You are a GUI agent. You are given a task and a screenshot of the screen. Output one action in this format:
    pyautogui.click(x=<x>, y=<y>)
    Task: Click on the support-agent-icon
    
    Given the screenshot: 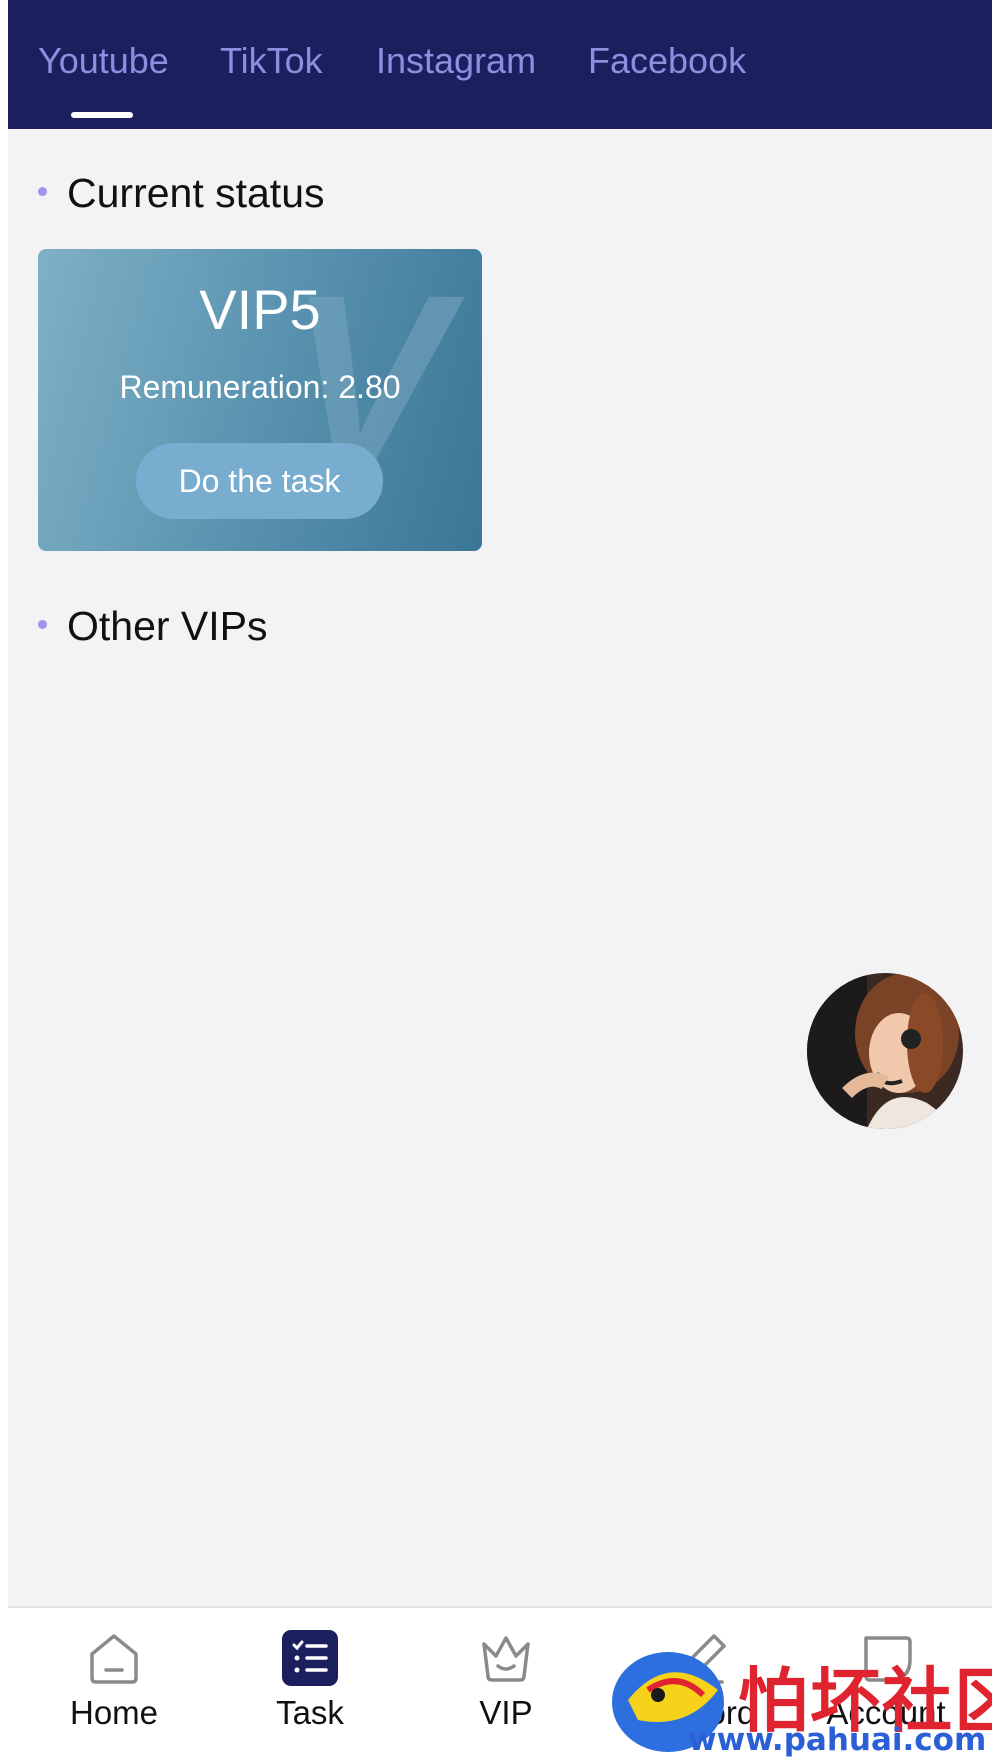 What is the action you would take?
    pyautogui.click(x=885, y=1051)
    